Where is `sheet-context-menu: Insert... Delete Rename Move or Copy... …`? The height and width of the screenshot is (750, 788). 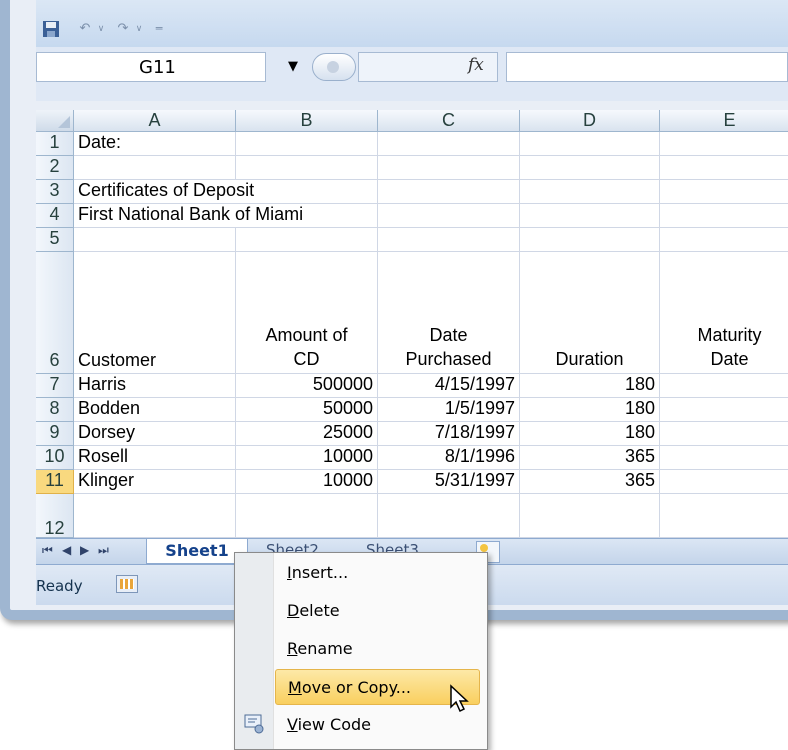
sheet-context-menu: Insert... Delete Rename Move or Copy... … is located at coordinates (361, 651).